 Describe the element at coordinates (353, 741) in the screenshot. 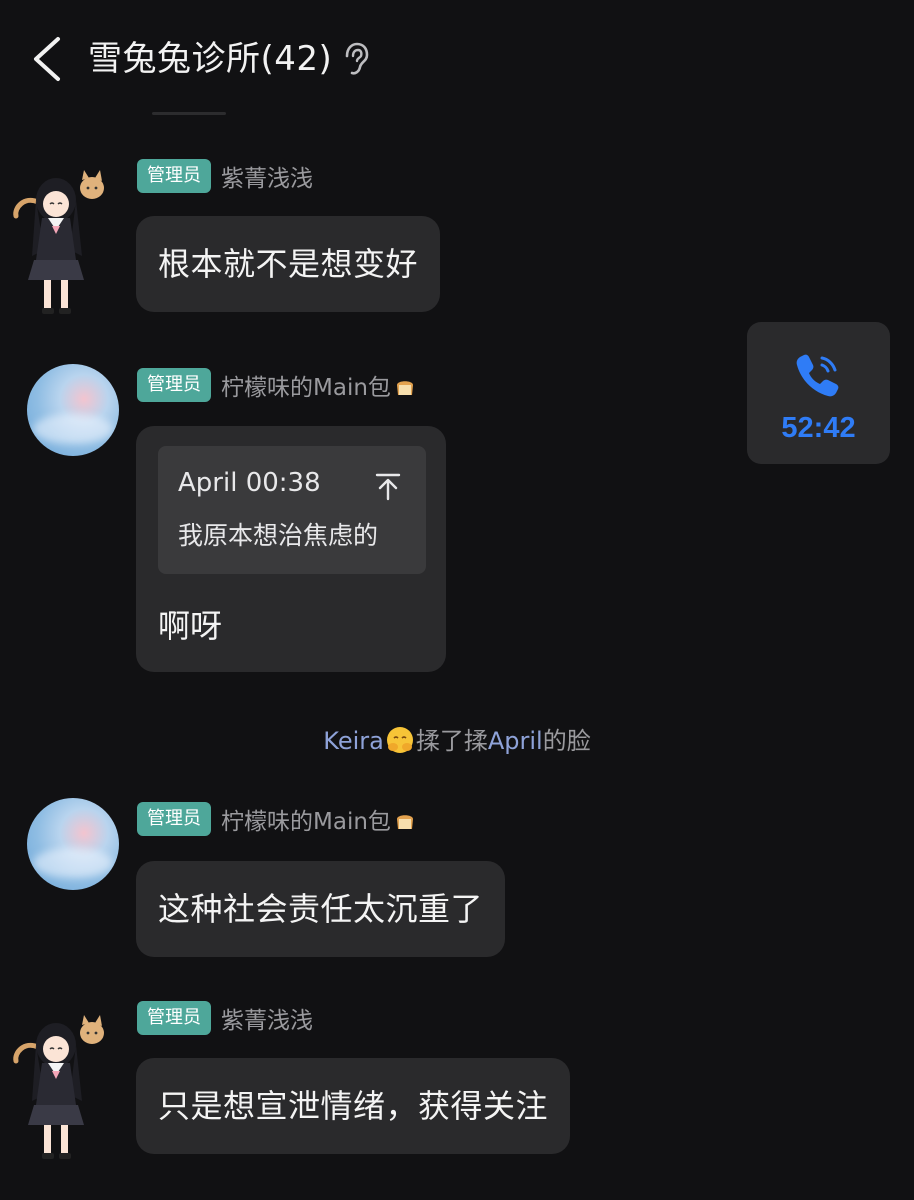

I see `actor-name: Keira` at that location.